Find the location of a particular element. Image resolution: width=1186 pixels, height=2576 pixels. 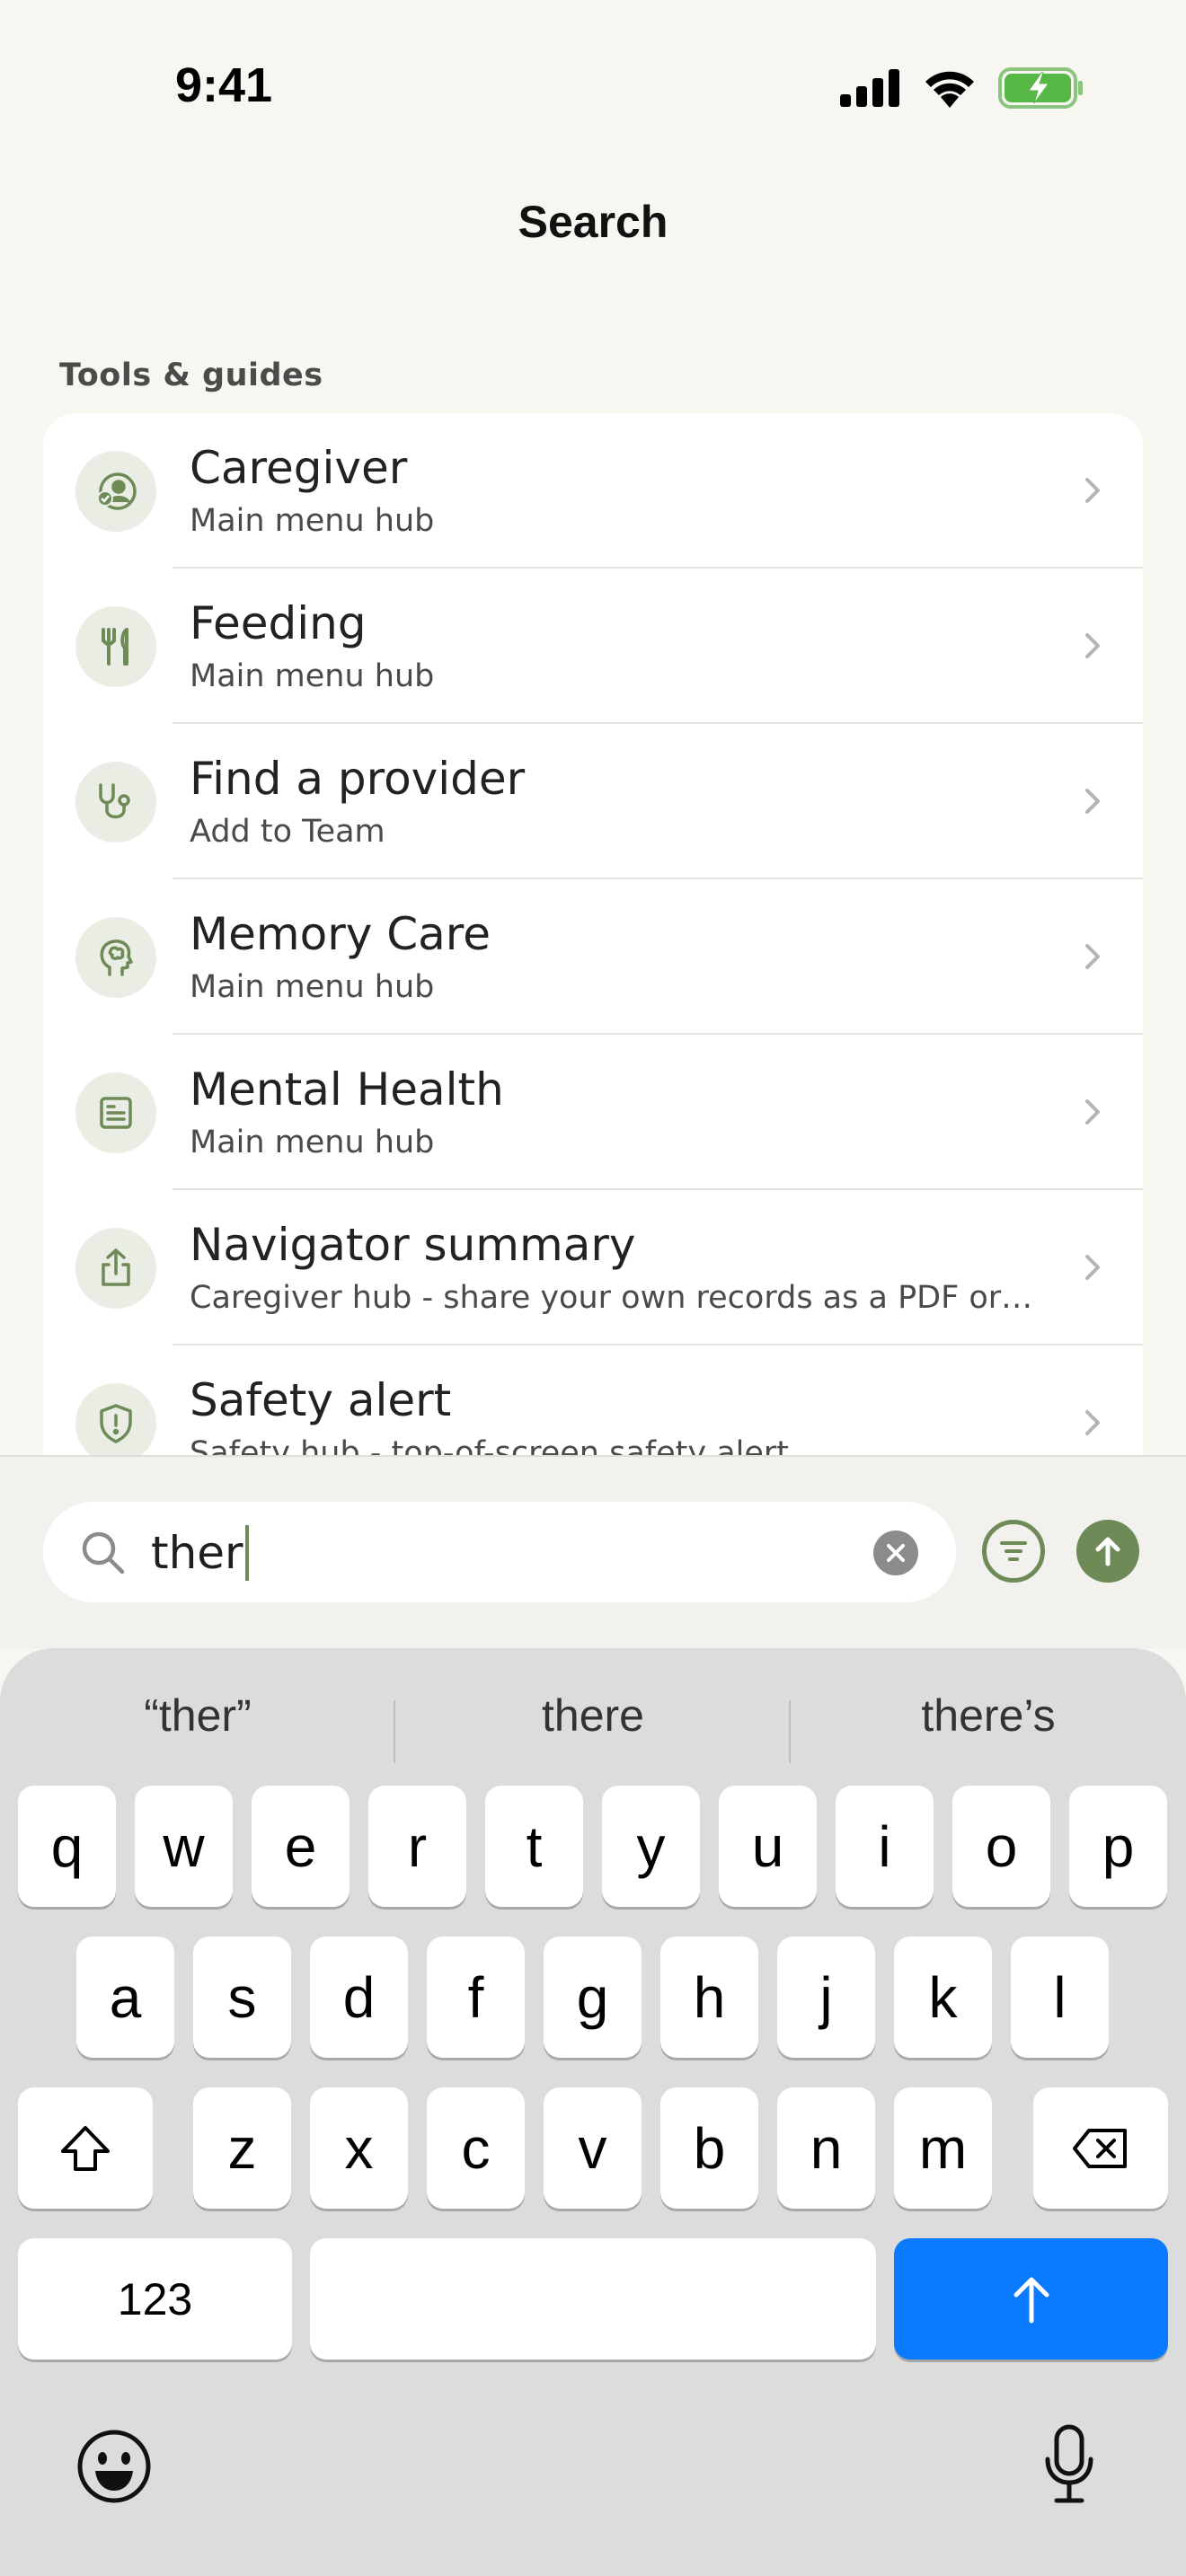

microphone-icon is located at coordinates (1069, 2463).